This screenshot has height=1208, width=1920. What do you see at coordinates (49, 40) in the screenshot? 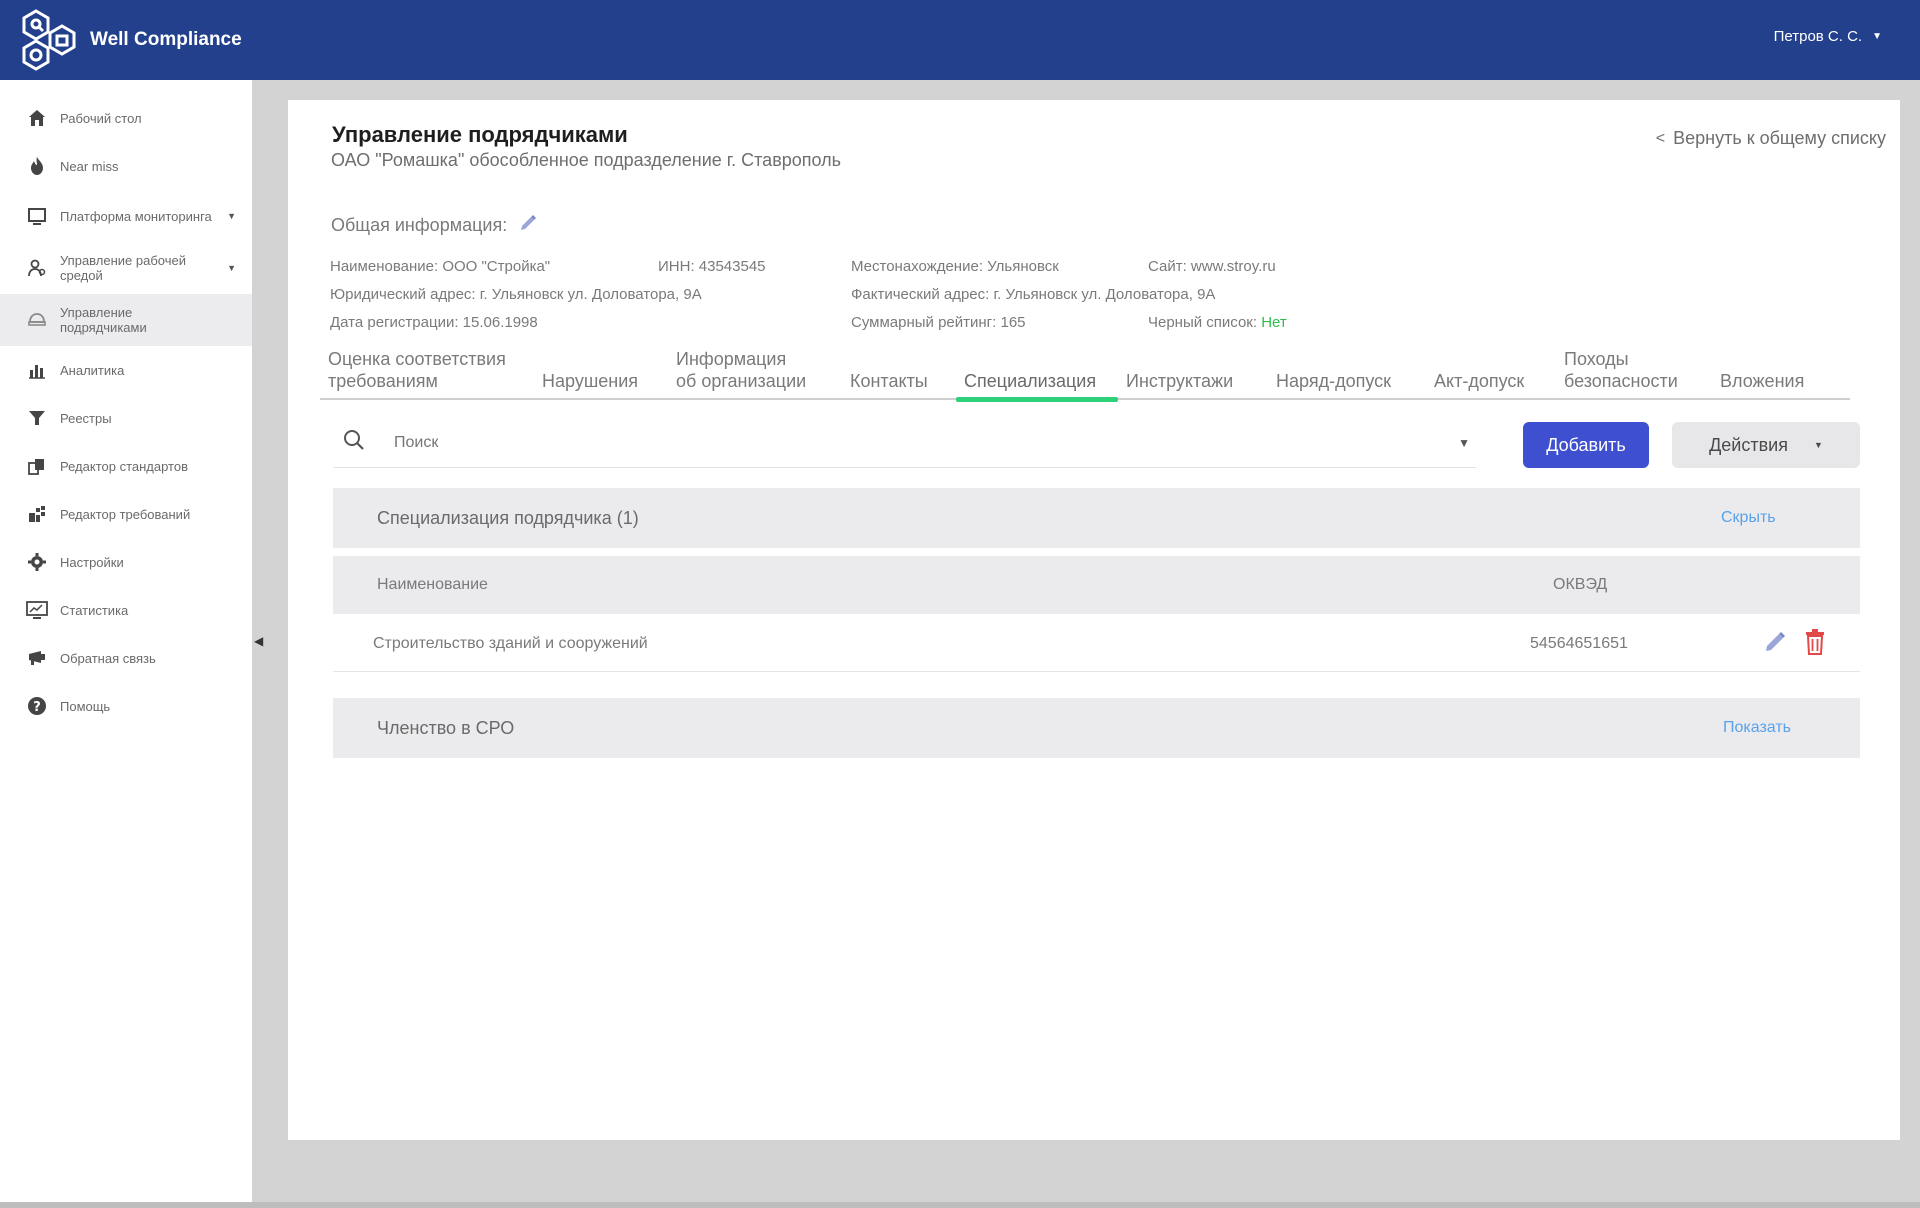
I see `logo-icon` at bounding box center [49, 40].